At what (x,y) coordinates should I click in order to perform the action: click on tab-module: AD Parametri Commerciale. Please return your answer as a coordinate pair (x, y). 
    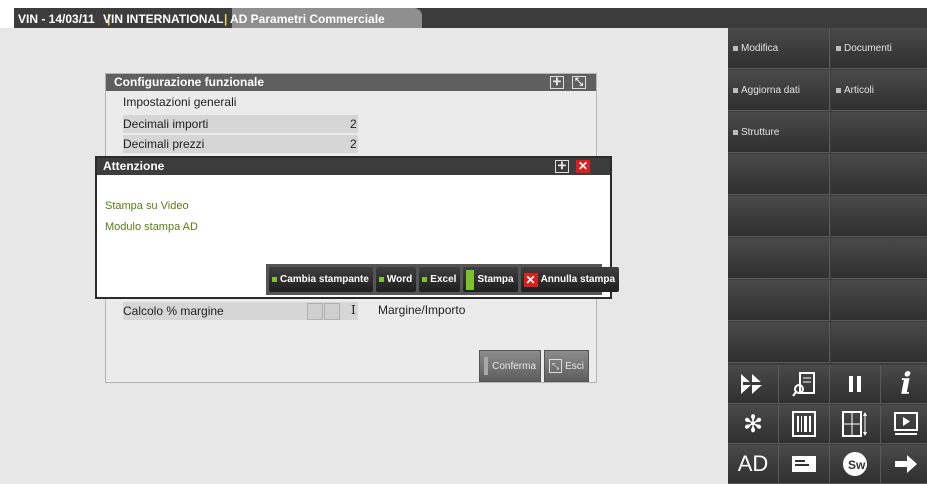
    Looking at the image, I should click on (307, 19).